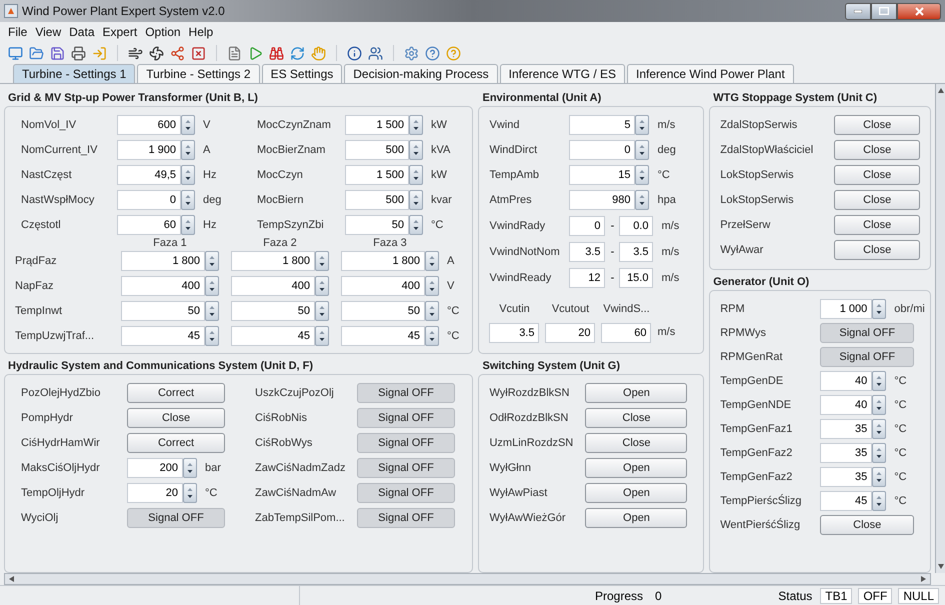 The image size is (945, 605). Describe the element at coordinates (421, 73) in the screenshot. I see `tab: Decision-making Process` at that location.